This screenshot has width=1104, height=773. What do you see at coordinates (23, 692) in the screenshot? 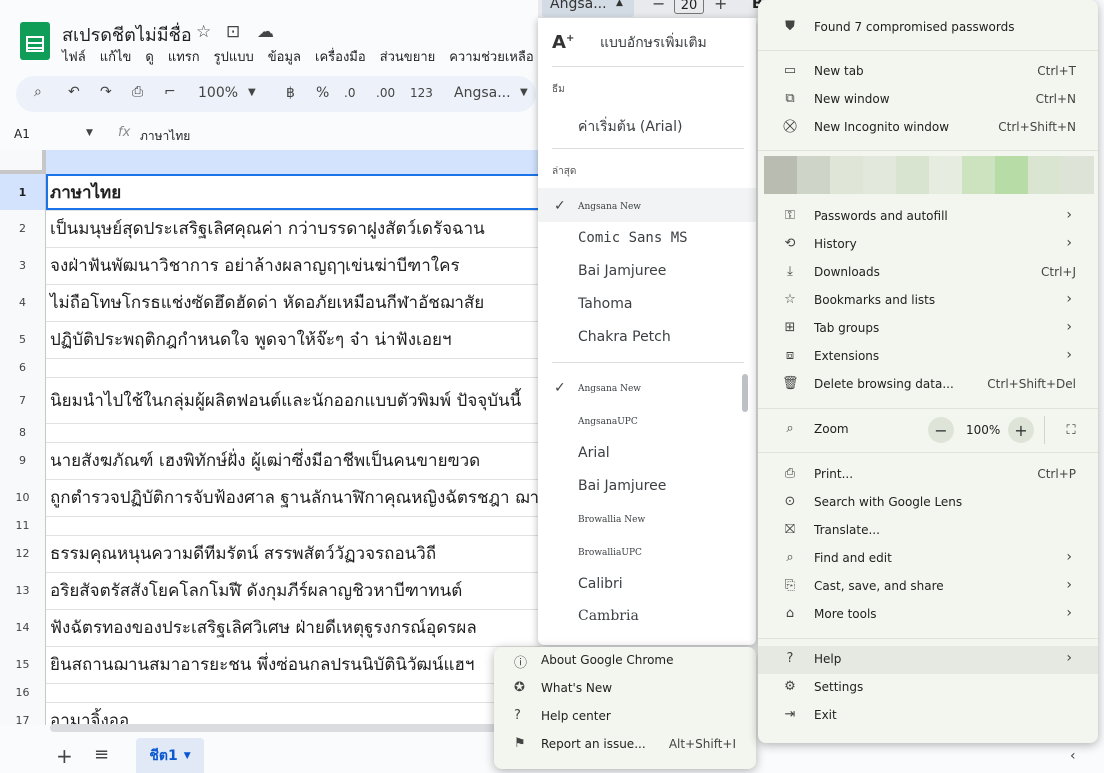
I see `row-number: 16` at bounding box center [23, 692].